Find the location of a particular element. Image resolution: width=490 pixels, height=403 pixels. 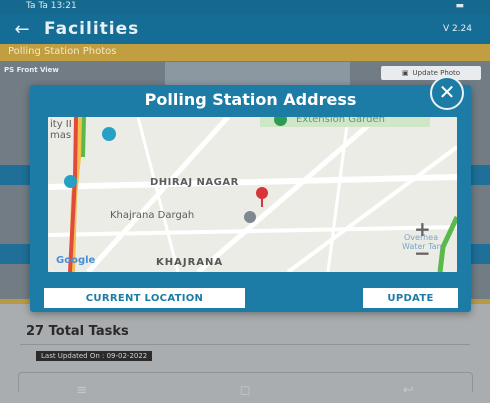

google-logo: Google is located at coordinates (76, 260).